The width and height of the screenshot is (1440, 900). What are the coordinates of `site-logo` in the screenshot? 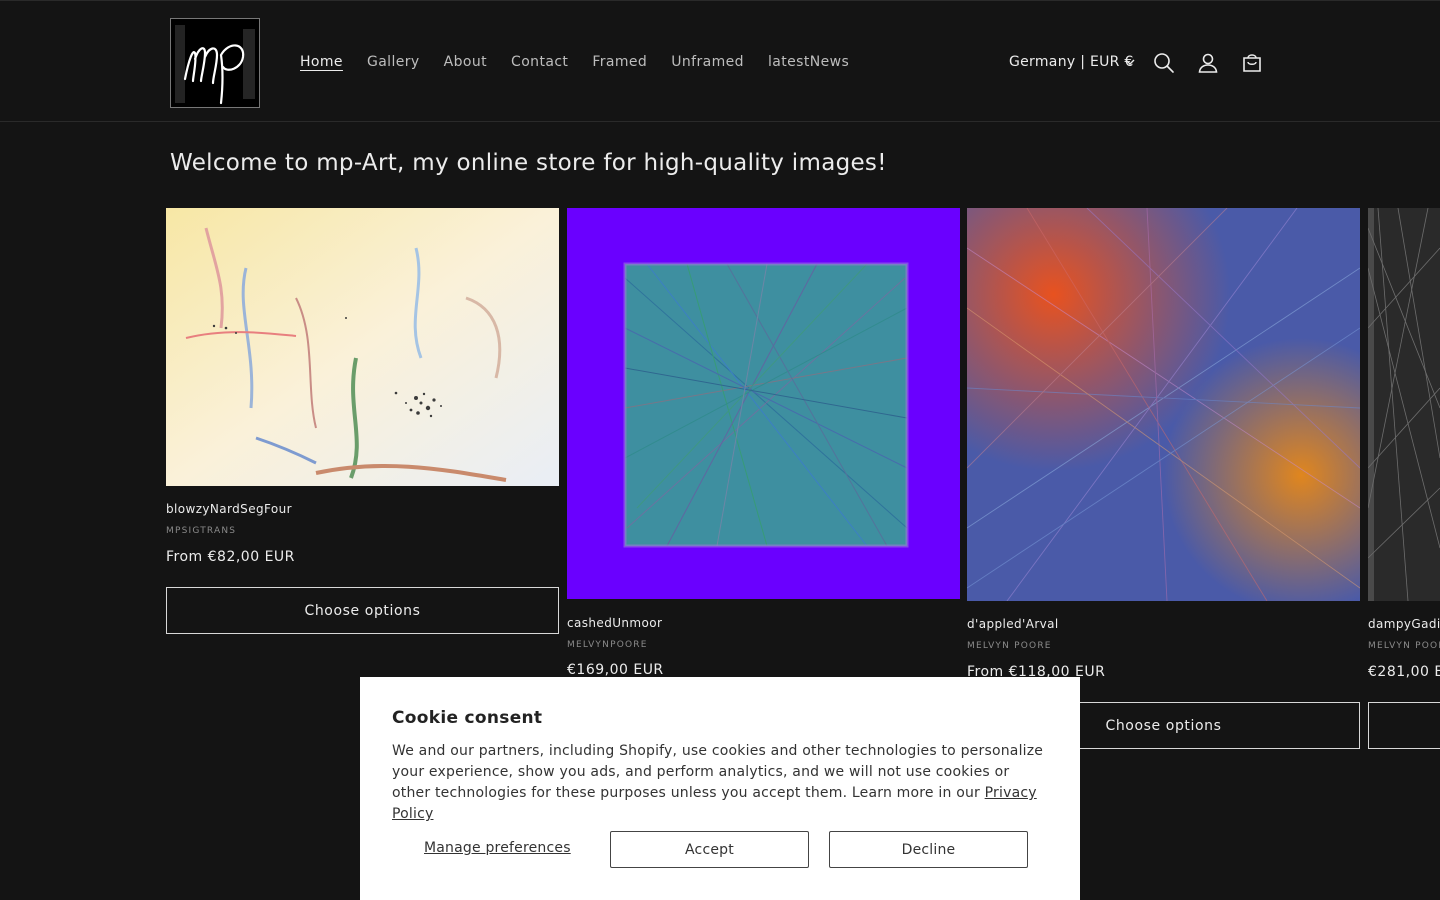 It's located at (215, 63).